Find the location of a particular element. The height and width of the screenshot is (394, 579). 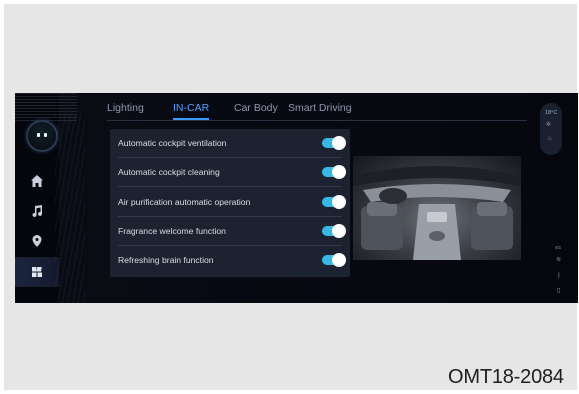

fan-icon: ✲ is located at coordinates (549, 125).